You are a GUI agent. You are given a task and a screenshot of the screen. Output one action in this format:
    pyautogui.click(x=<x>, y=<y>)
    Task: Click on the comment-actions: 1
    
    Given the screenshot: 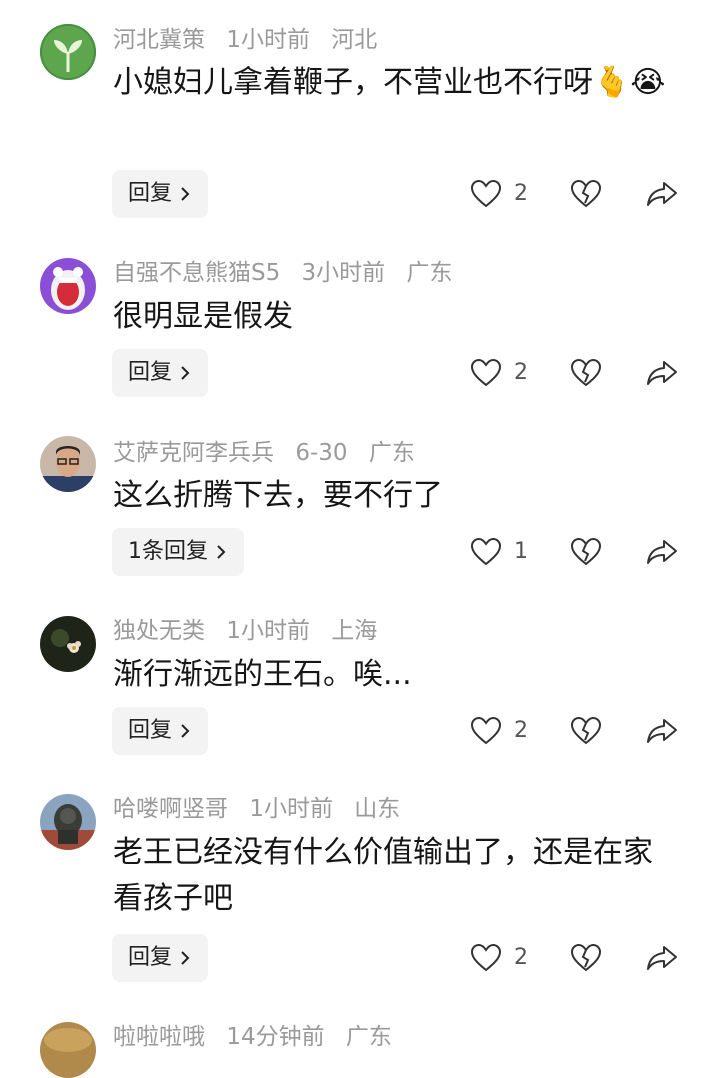 What is the action you would take?
    pyautogui.click(x=580, y=552)
    